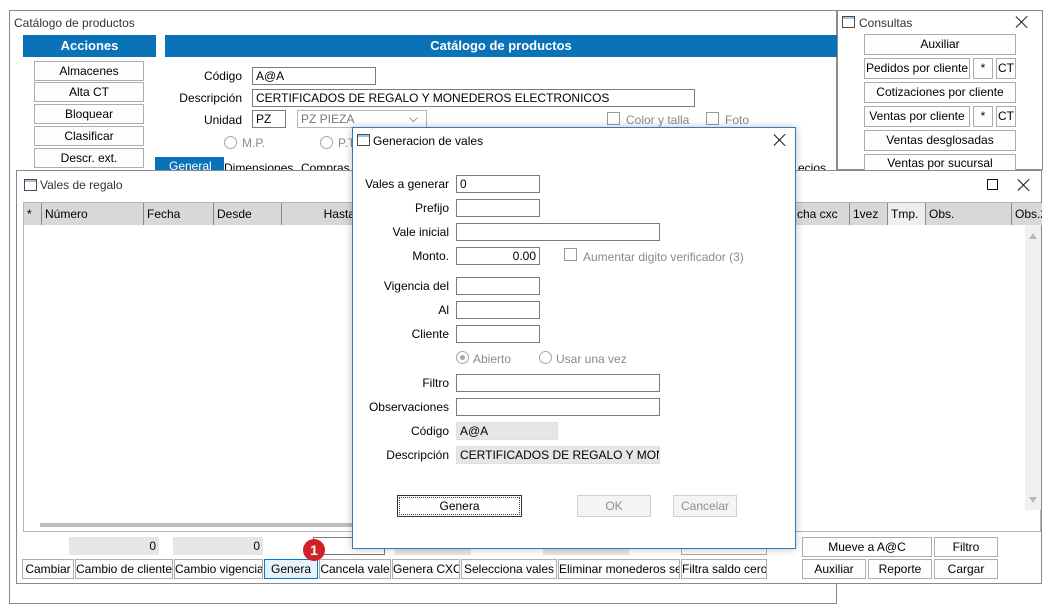 The image size is (1053, 611). I want to click on cambio-vigencia-button: Cambio vigencia, so click(218, 569).